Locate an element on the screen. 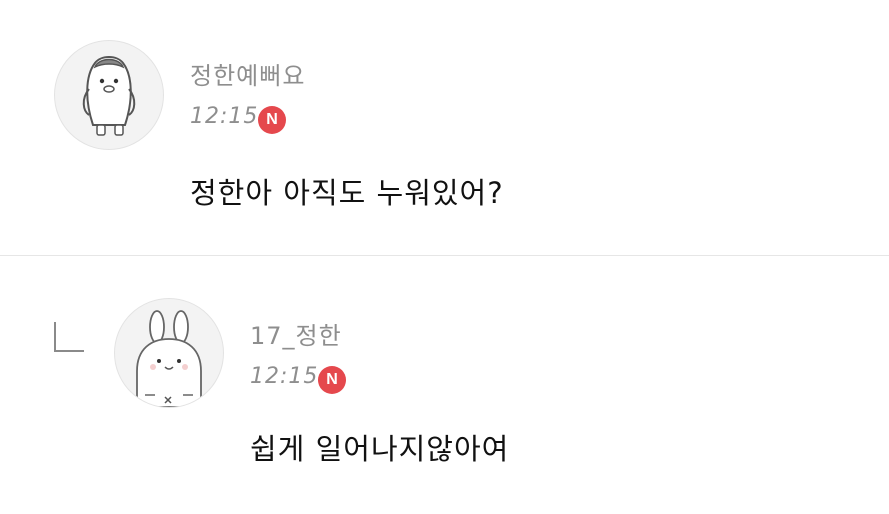  comment-message: 정한아 아직도 누워있어? is located at coordinates (347, 193).